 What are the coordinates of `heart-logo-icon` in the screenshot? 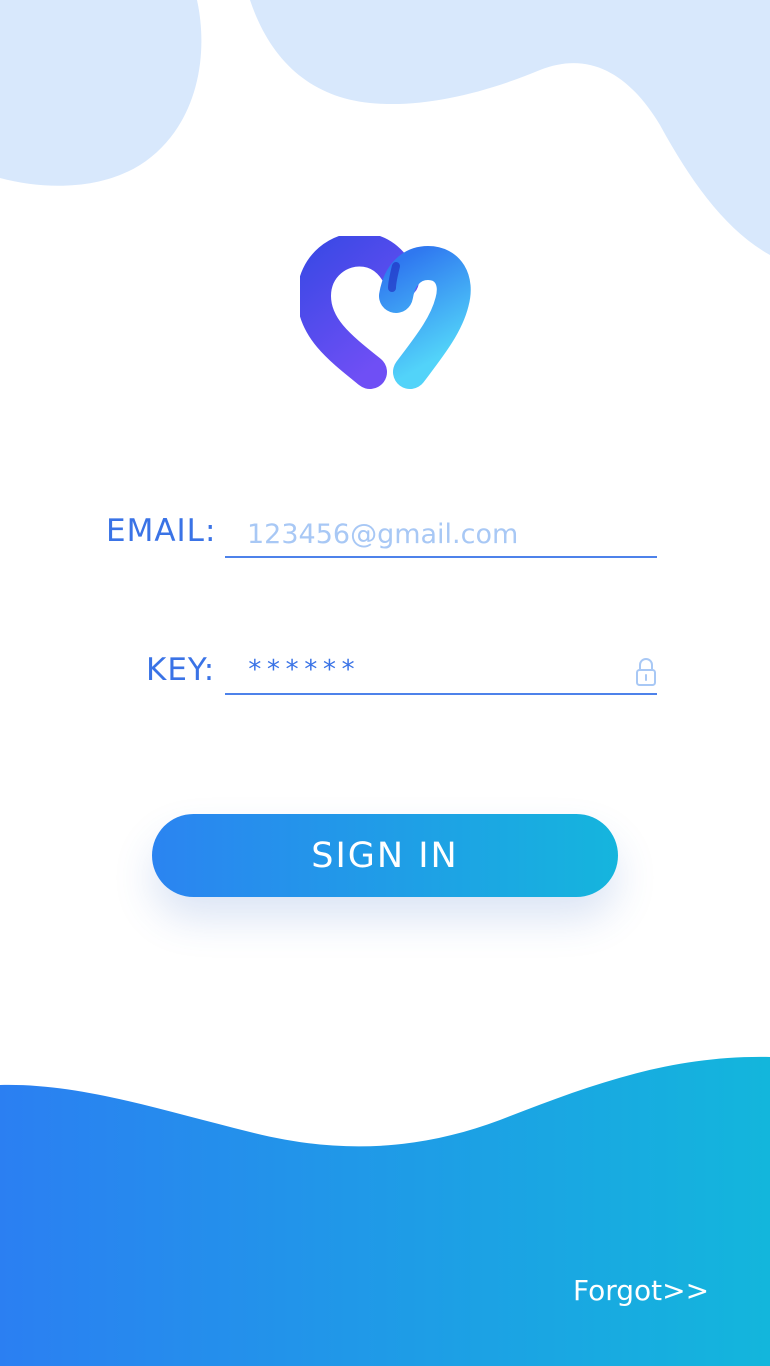 It's located at (385, 312).